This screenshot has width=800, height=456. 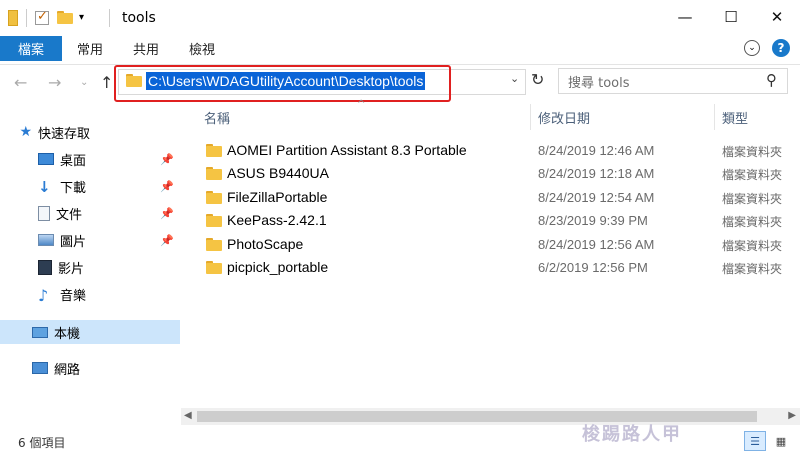 I want to click on sidebar-item-quick-access: ★ 快速存取, so click(x=90, y=132).